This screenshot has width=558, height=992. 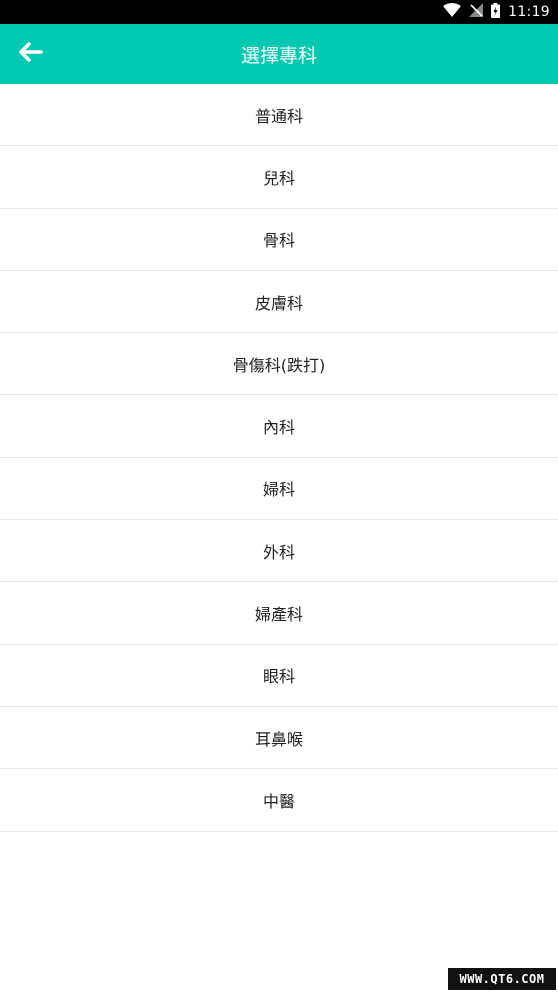 What do you see at coordinates (529, 12) in the screenshot?
I see `status-time: 11:19` at bounding box center [529, 12].